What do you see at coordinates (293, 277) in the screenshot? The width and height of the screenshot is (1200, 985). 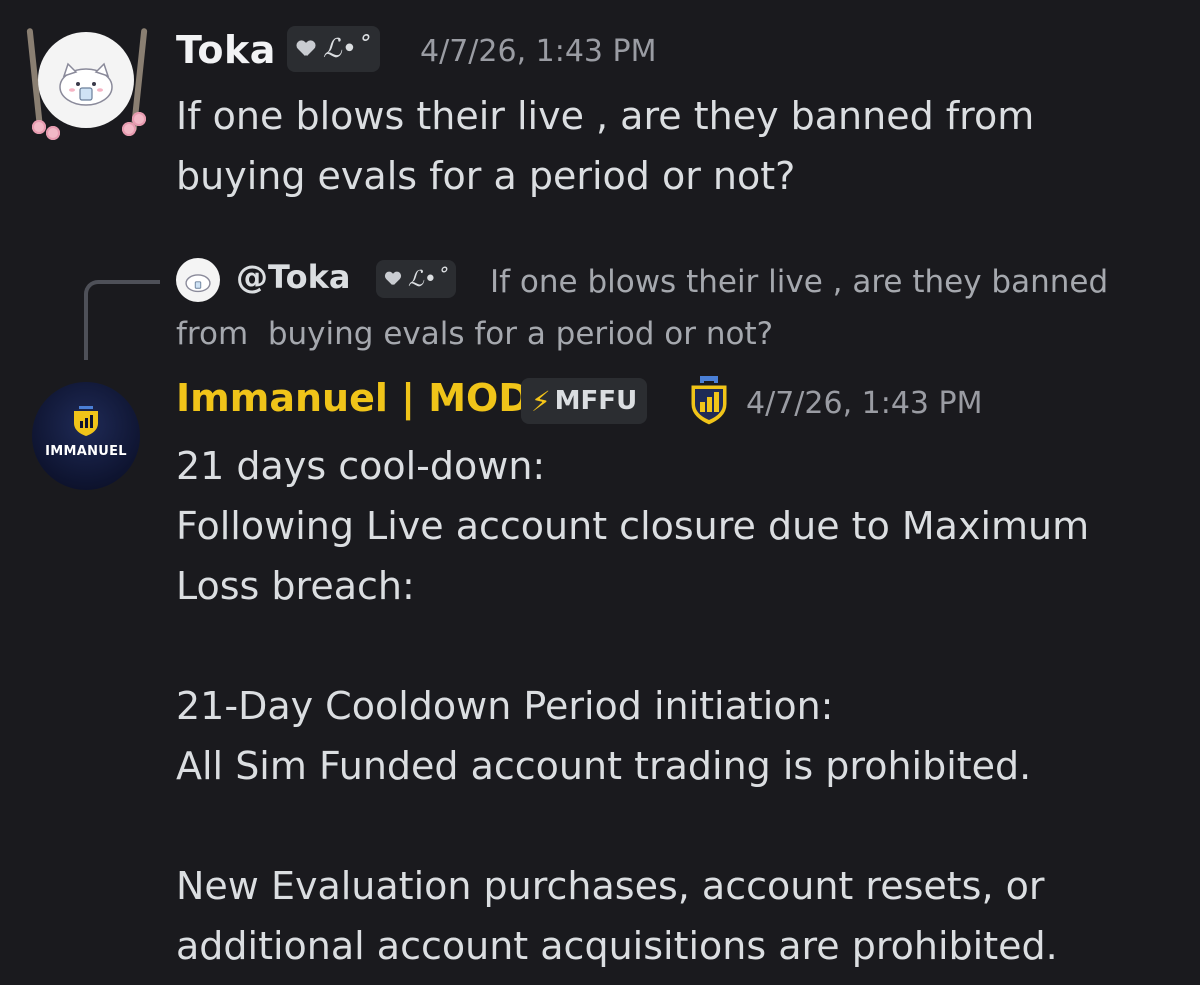 I see `reply-mention: @Toka` at bounding box center [293, 277].